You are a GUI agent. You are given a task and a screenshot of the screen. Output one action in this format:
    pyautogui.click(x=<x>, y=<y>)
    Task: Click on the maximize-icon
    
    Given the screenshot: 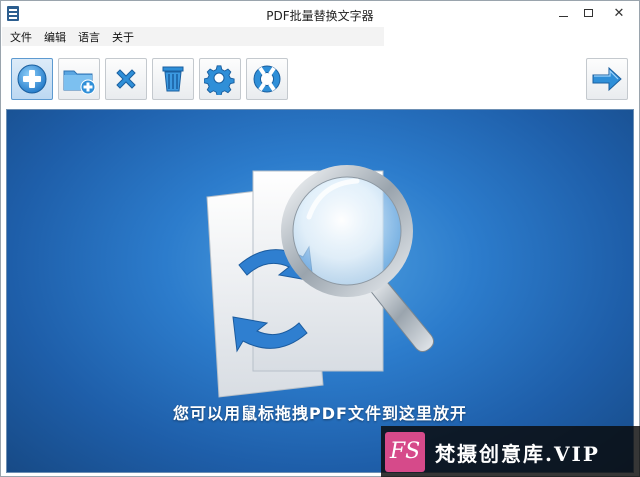 What is the action you would take?
    pyautogui.click(x=588, y=13)
    